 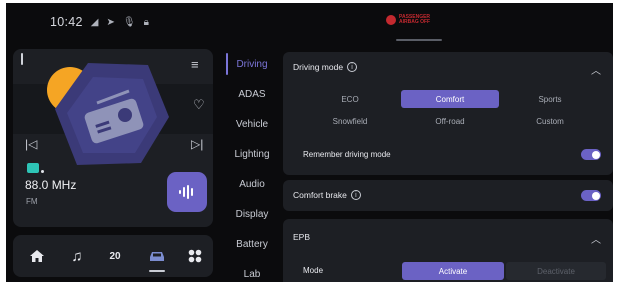 I want to click on comfort-brake-label: Comfort brake, so click(x=320, y=195).